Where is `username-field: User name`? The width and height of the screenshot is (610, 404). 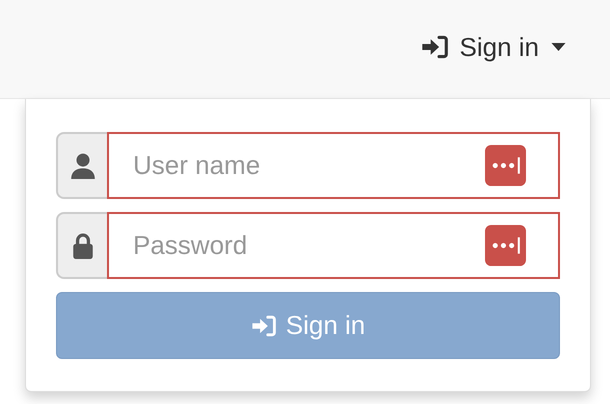 username-field: User name is located at coordinates (333, 165).